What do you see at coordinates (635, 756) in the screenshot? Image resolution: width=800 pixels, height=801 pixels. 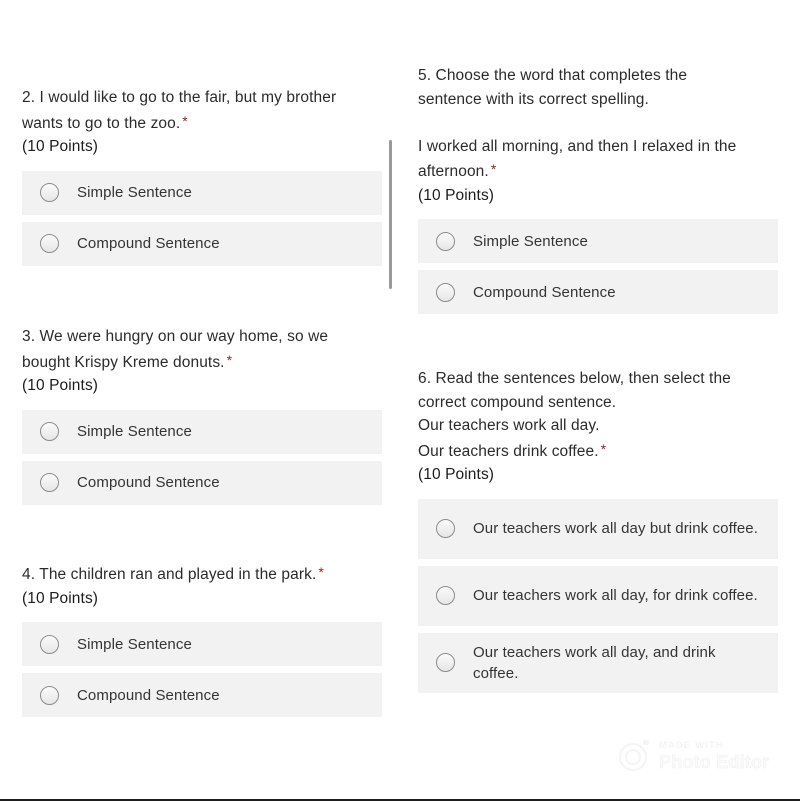 I see `camera-lens-icon` at bounding box center [635, 756].